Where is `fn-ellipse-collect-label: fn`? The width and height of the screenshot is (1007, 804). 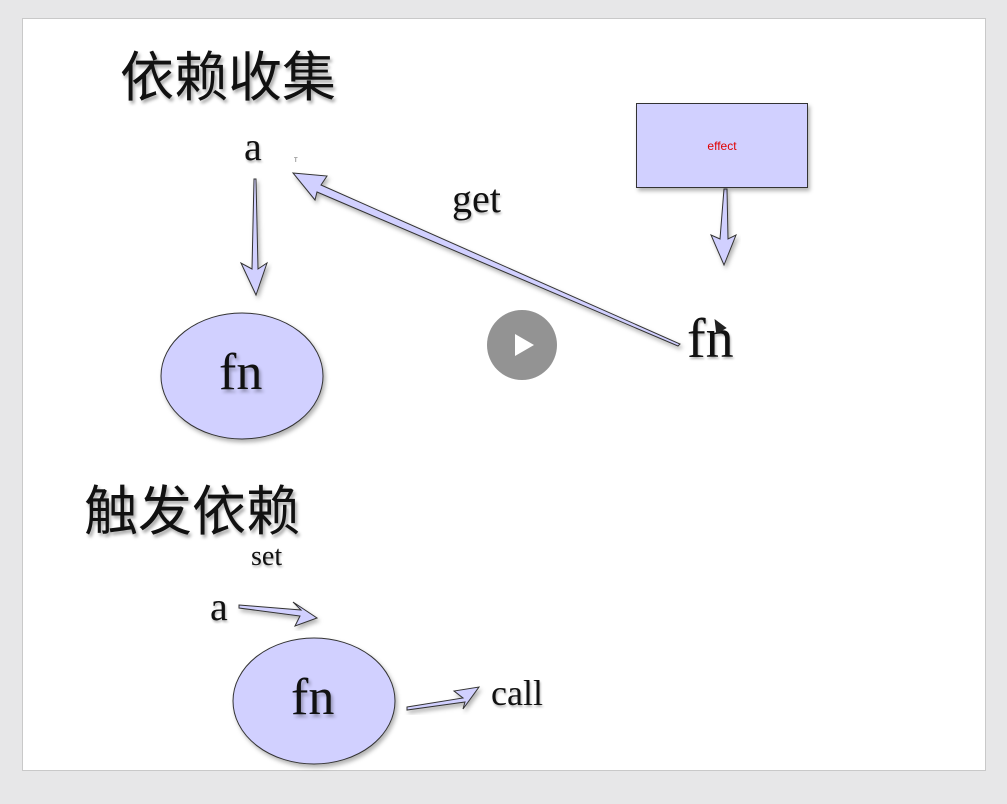 fn-ellipse-collect-label: fn is located at coordinates (241, 372).